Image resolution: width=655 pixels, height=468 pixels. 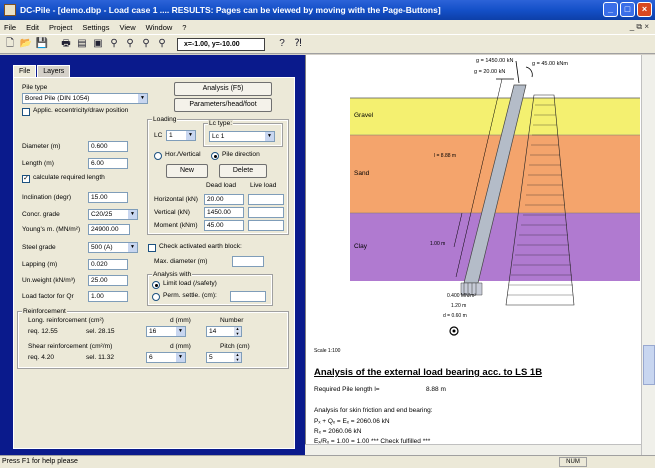 What do you see at coordinates (108, 296) in the screenshot?
I see `load-factor-input: 1.00` at bounding box center [108, 296].